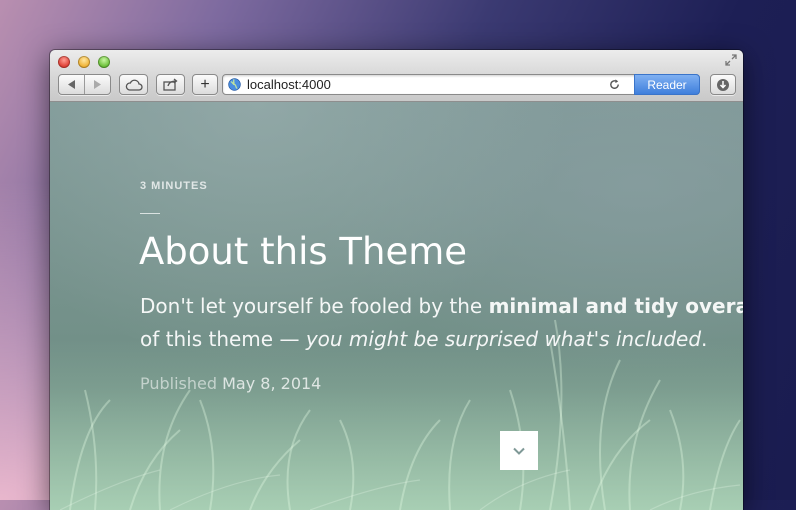 This screenshot has height=510, width=796. Describe the element at coordinates (731, 60) in the screenshot. I see `fullscreen-icon` at that location.